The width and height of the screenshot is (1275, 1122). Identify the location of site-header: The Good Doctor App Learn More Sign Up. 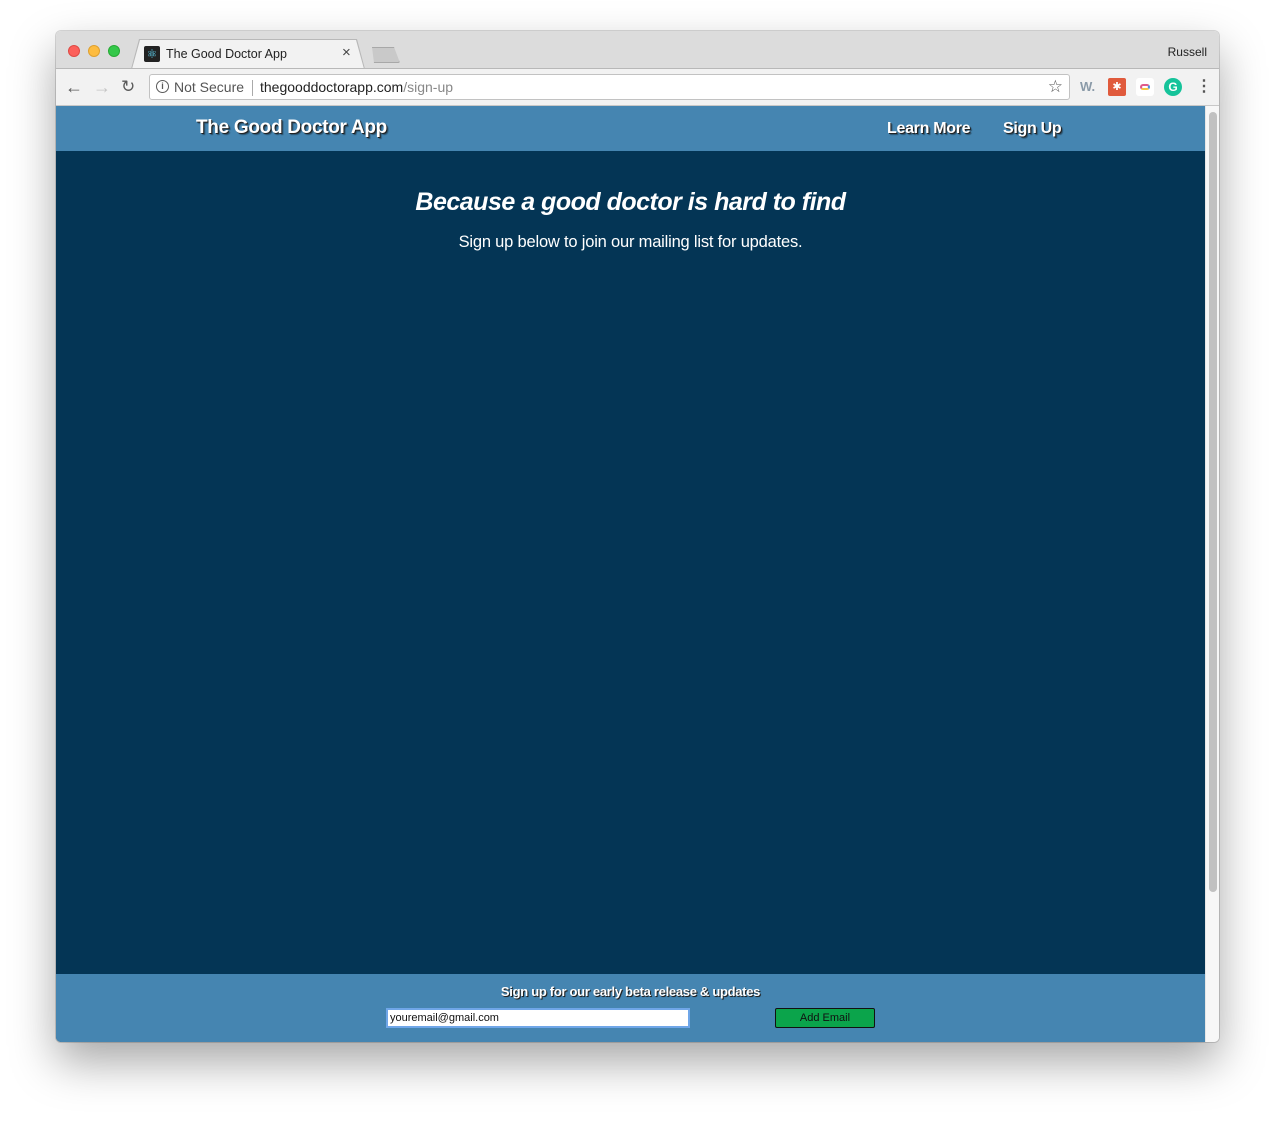
(630, 128).